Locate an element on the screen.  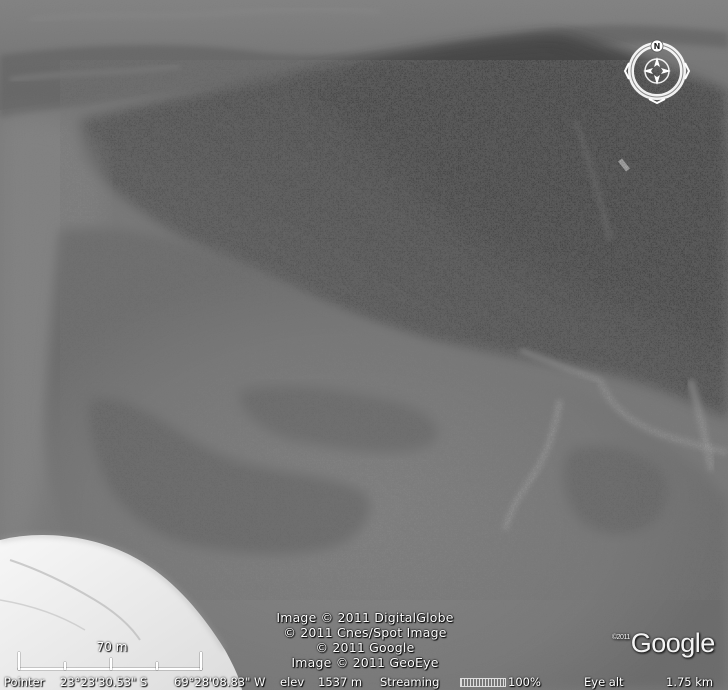
eye-alt-value: 1.75 km is located at coordinates (690, 682).